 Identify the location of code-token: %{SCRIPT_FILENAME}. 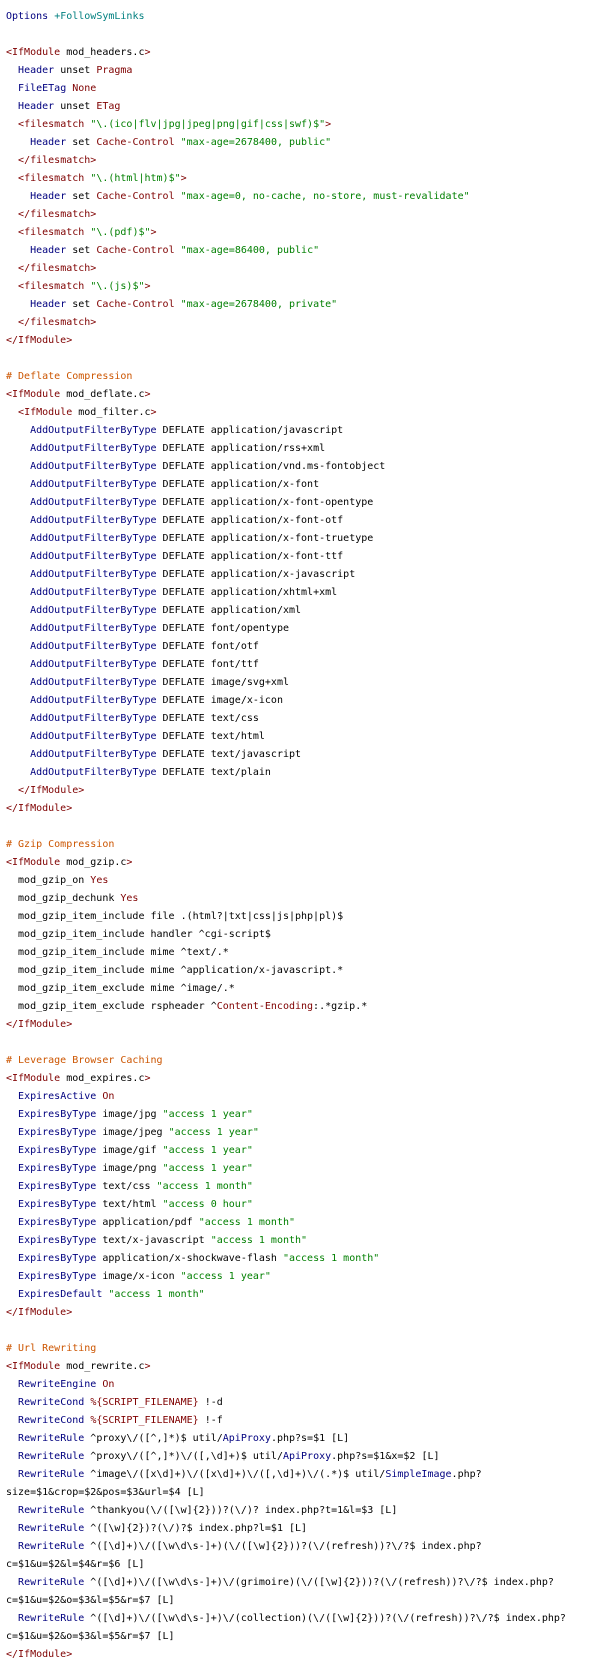
(144, 1402).